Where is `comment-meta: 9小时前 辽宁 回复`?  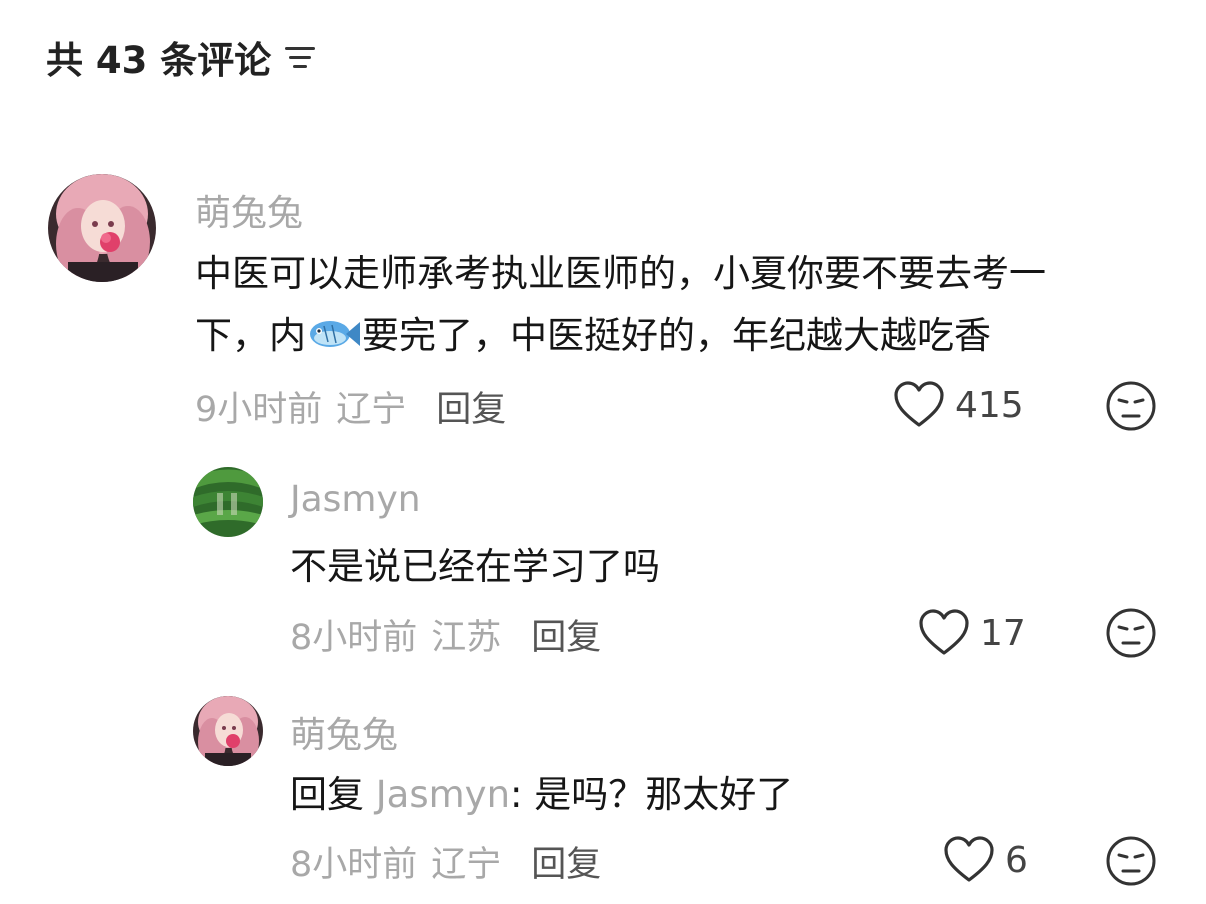 comment-meta: 9小时前 辽宁 回复 is located at coordinates (350, 406).